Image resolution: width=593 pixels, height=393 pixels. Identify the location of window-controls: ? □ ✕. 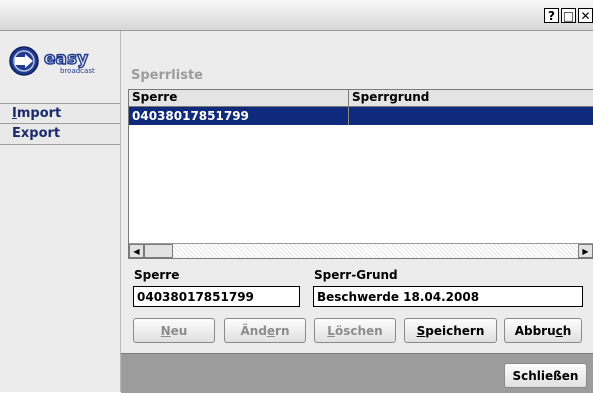
(568, 15).